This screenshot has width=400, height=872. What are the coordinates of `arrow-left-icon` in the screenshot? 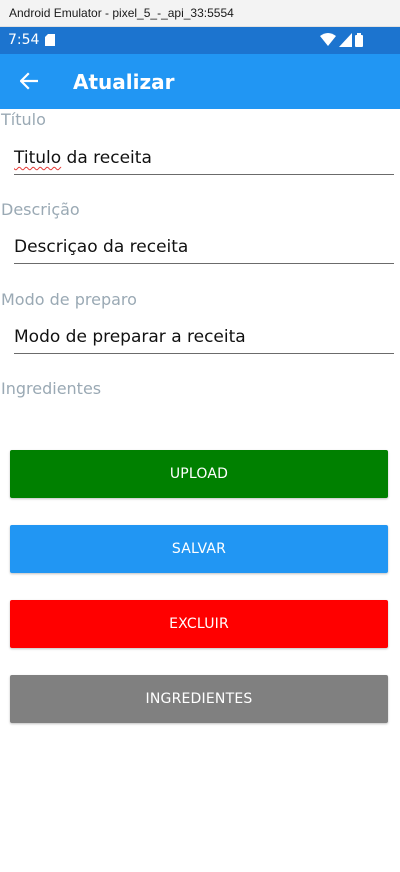 It's located at (29, 81).